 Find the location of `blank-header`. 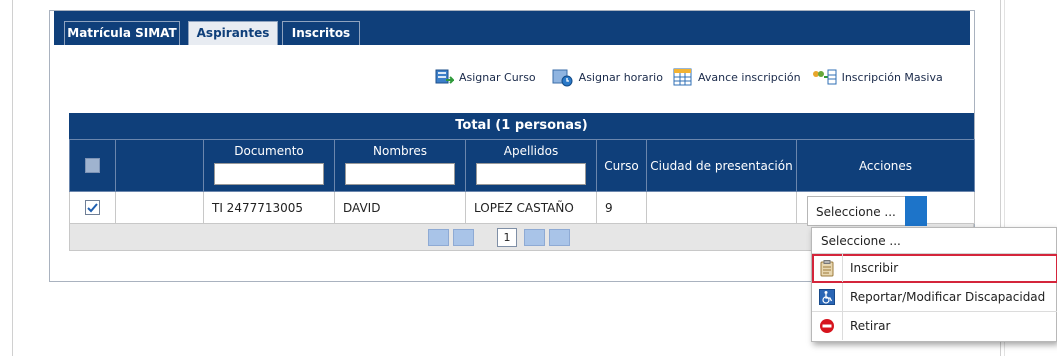

blank-header is located at coordinates (159, 165).